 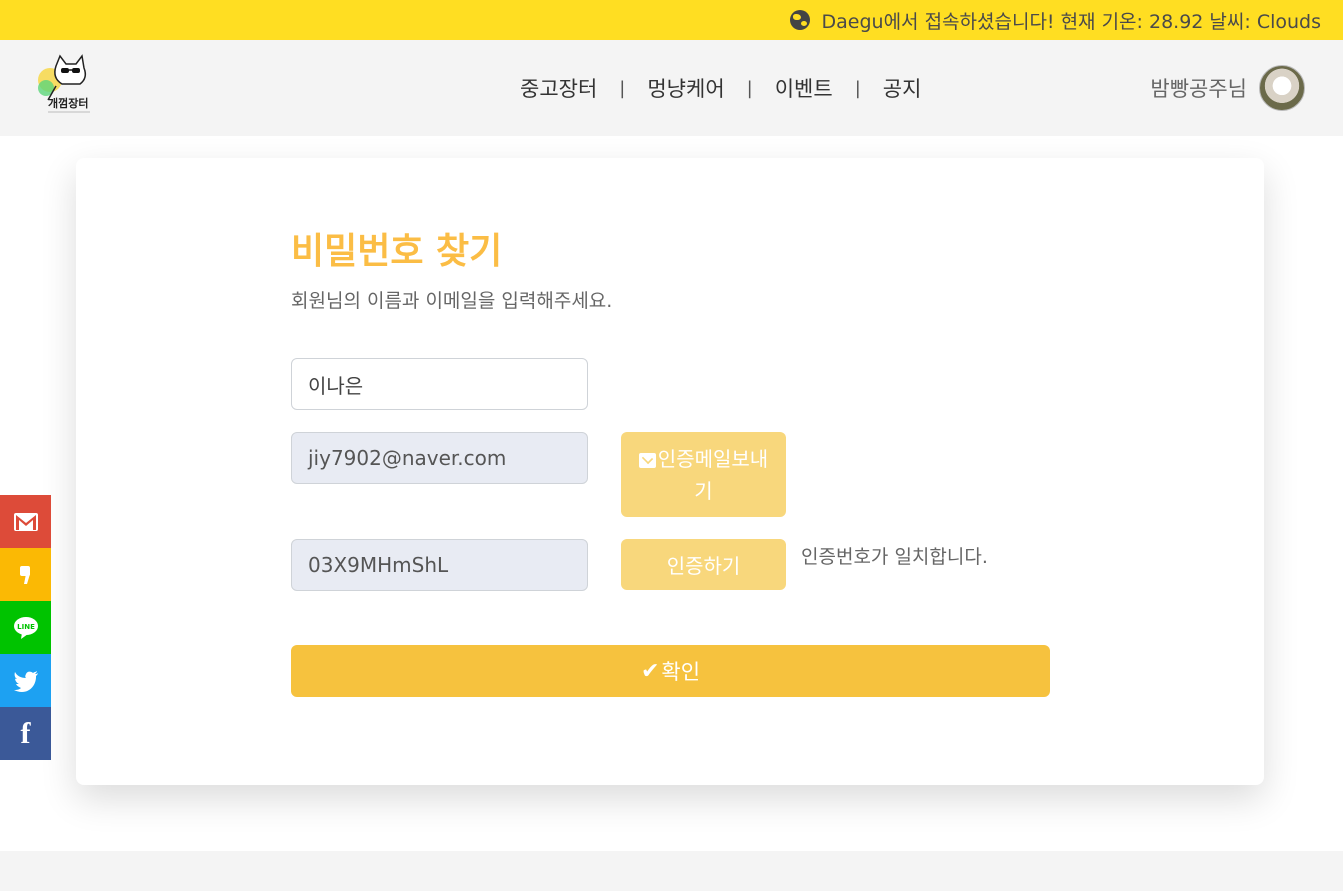 What do you see at coordinates (439, 458) in the screenshot?
I see `email-field: jiy7902@naver.com` at bounding box center [439, 458].